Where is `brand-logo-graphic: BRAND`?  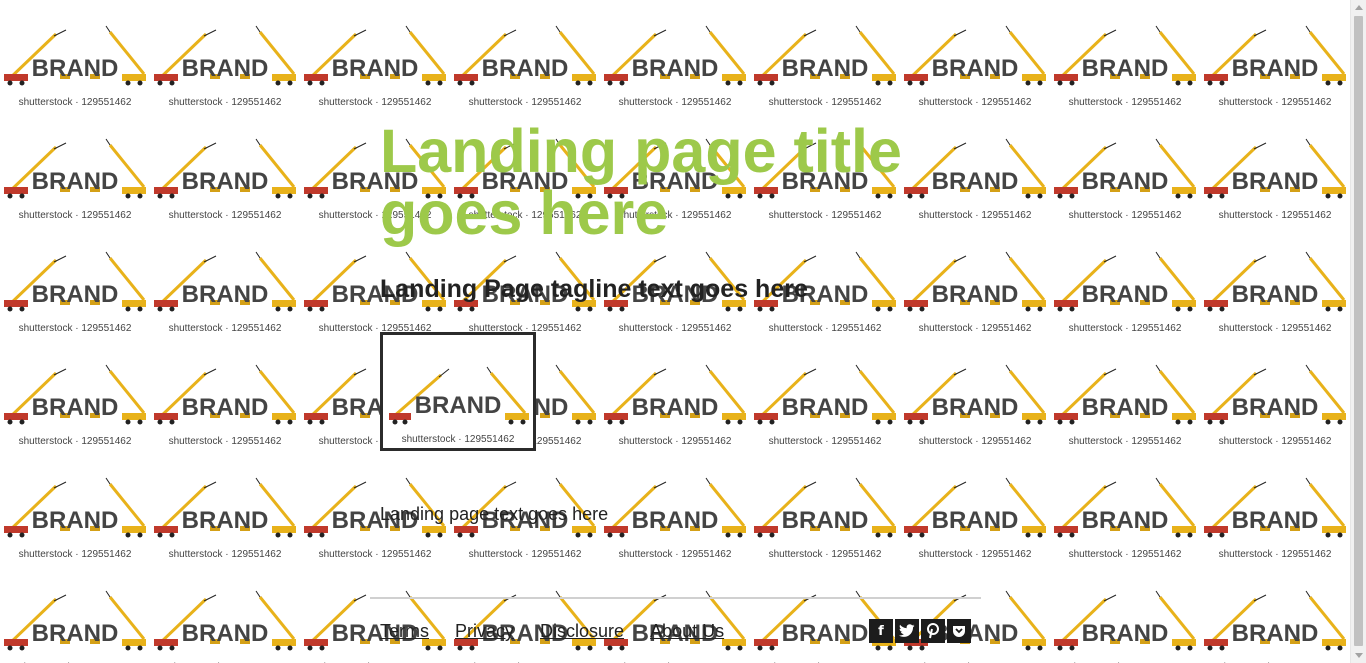 brand-logo-graphic: BRAND is located at coordinates (459, 395).